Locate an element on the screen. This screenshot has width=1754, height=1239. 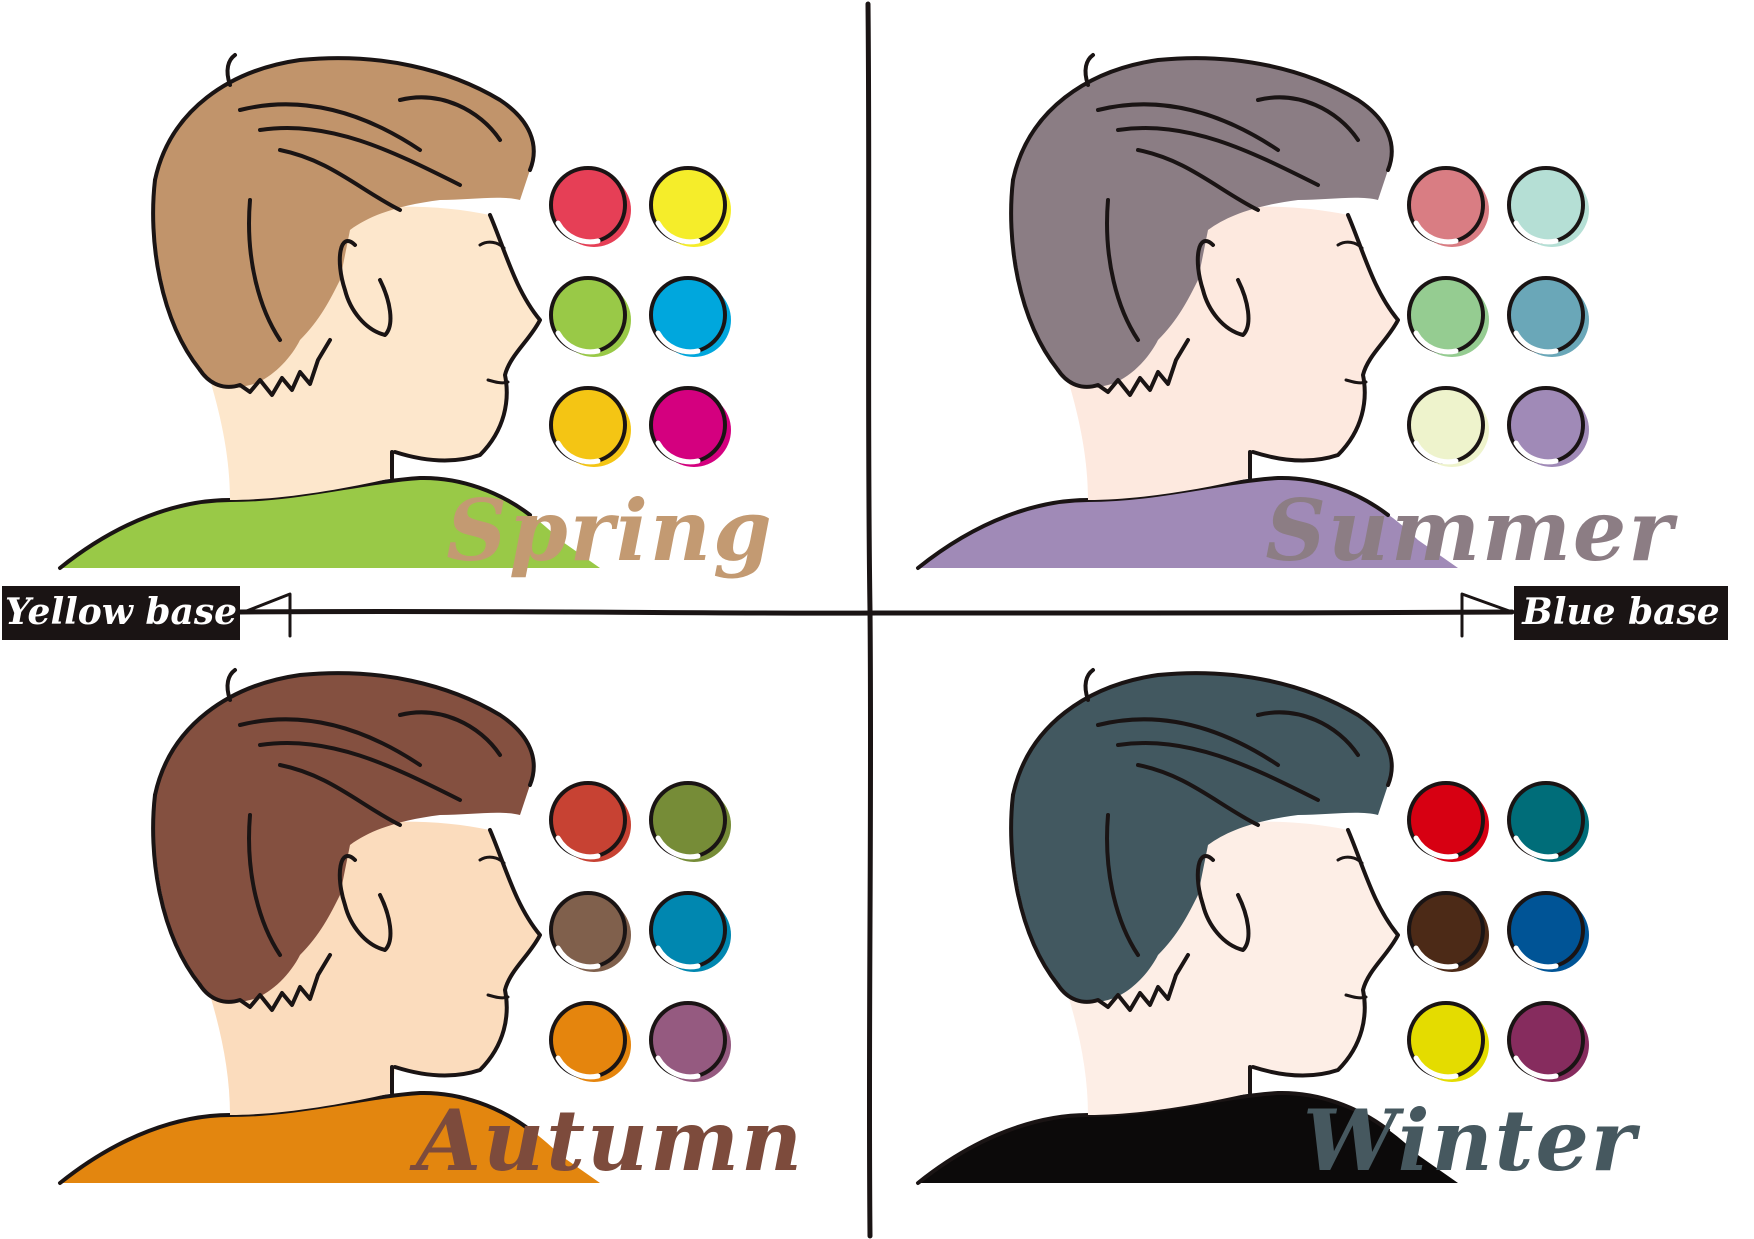
season-label-summer: Summer is located at coordinates (1471, 530).